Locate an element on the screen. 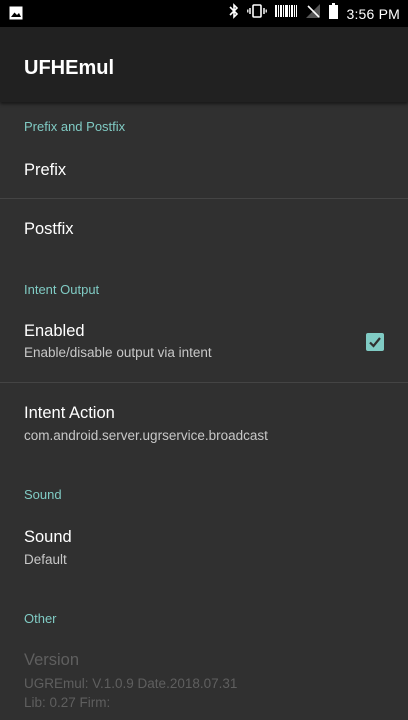 The height and width of the screenshot is (720, 408). pref-version-line2: Lib: 0.27 Firm: is located at coordinates (67, 702).